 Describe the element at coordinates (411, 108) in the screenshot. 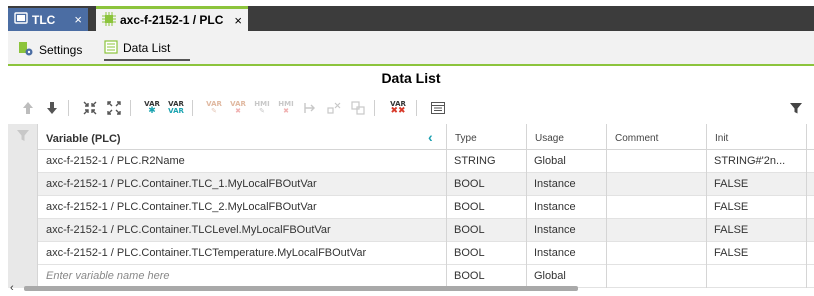

I see `toolbar: VAR ✱ VAR VAR VAR ✎ VAR ✖ HMI ✎ HMI ✖ VAR ✖✖` at that location.